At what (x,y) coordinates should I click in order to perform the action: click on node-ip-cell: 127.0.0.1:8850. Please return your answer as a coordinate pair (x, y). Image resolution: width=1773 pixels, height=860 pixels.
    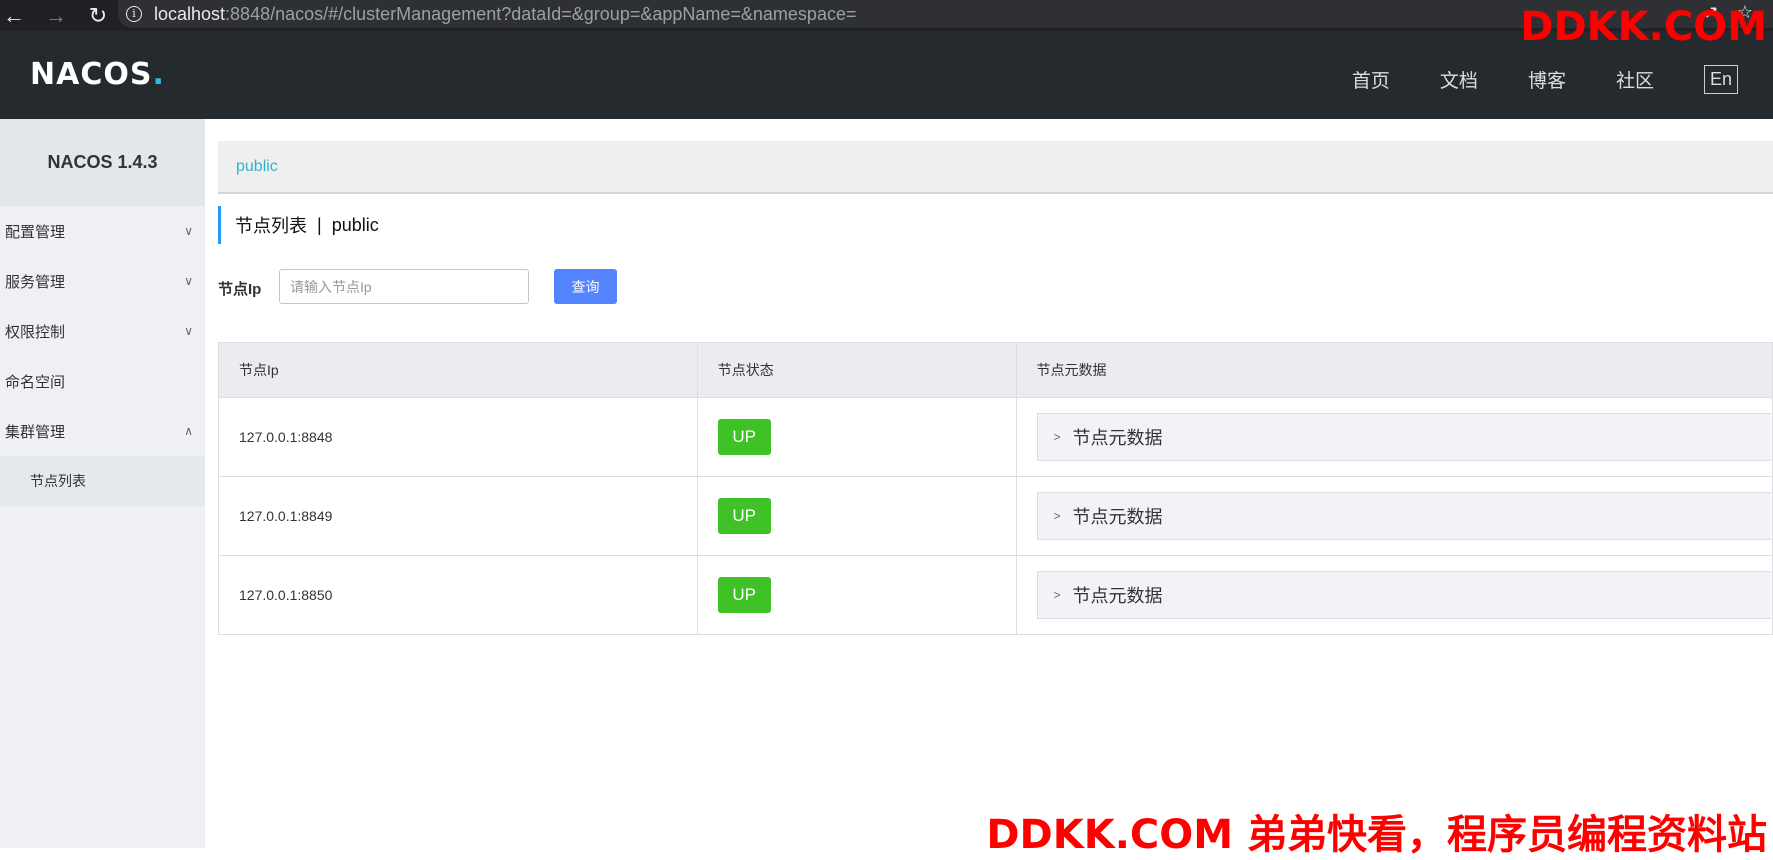
    Looking at the image, I should click on (458, 595).